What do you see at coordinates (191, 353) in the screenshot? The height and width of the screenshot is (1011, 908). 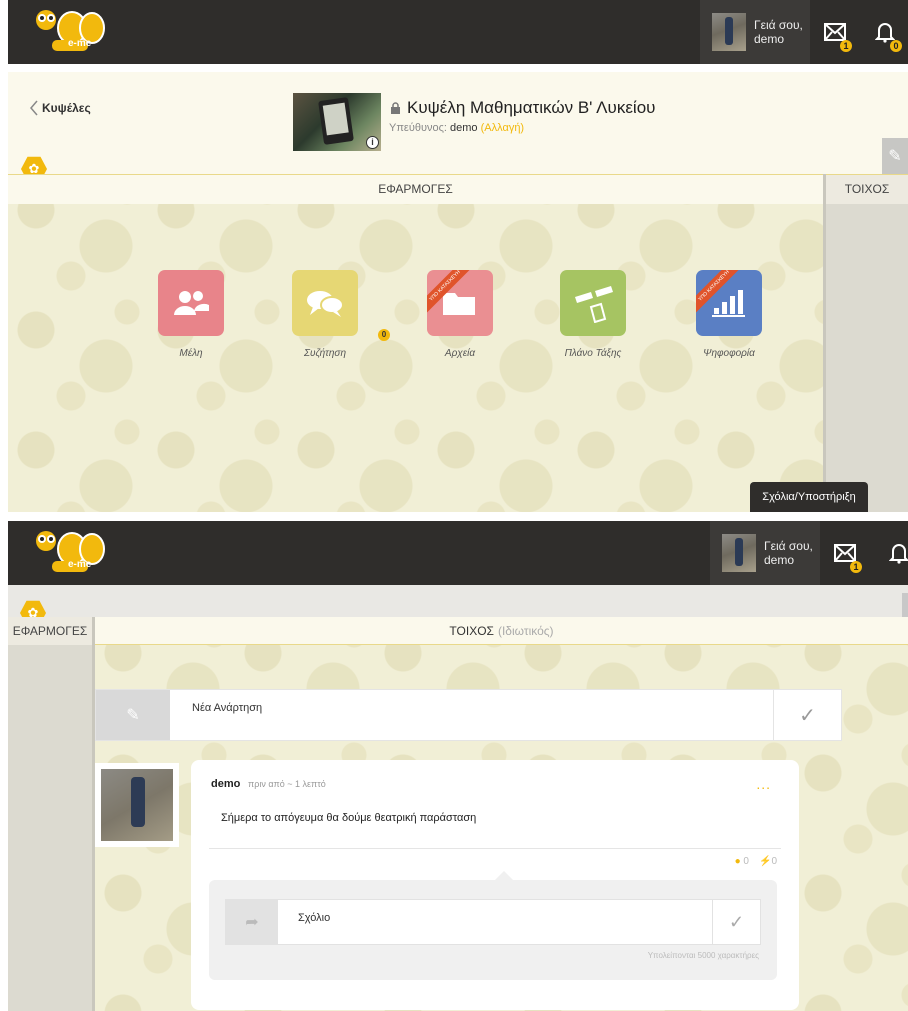 I see `app-label: Μέλη` at bounding box center [191, 353].